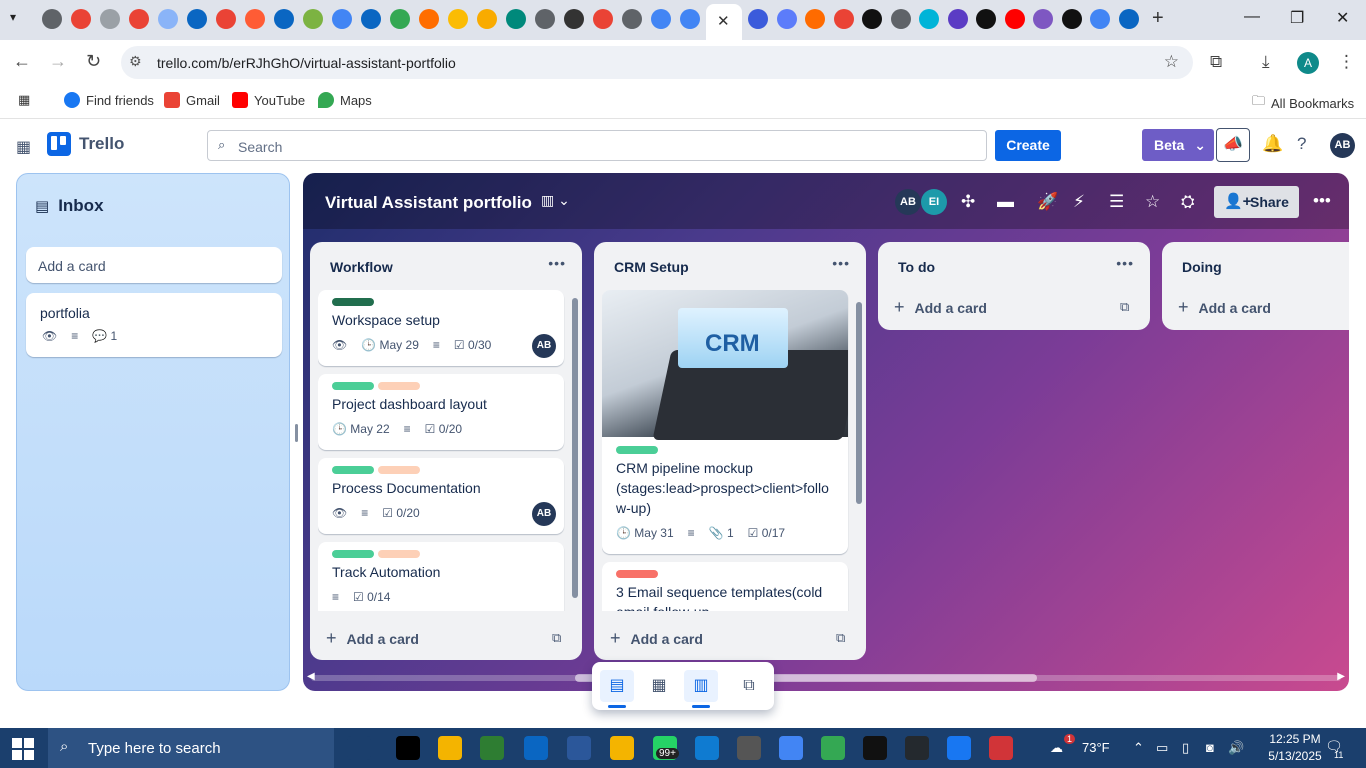 This screenshot has height=768, width=1366. What do you see at coordinates (1188, 202) in the screenshot?
I see `visibility-icon: ⛭` at bounding box center [1188, 202].